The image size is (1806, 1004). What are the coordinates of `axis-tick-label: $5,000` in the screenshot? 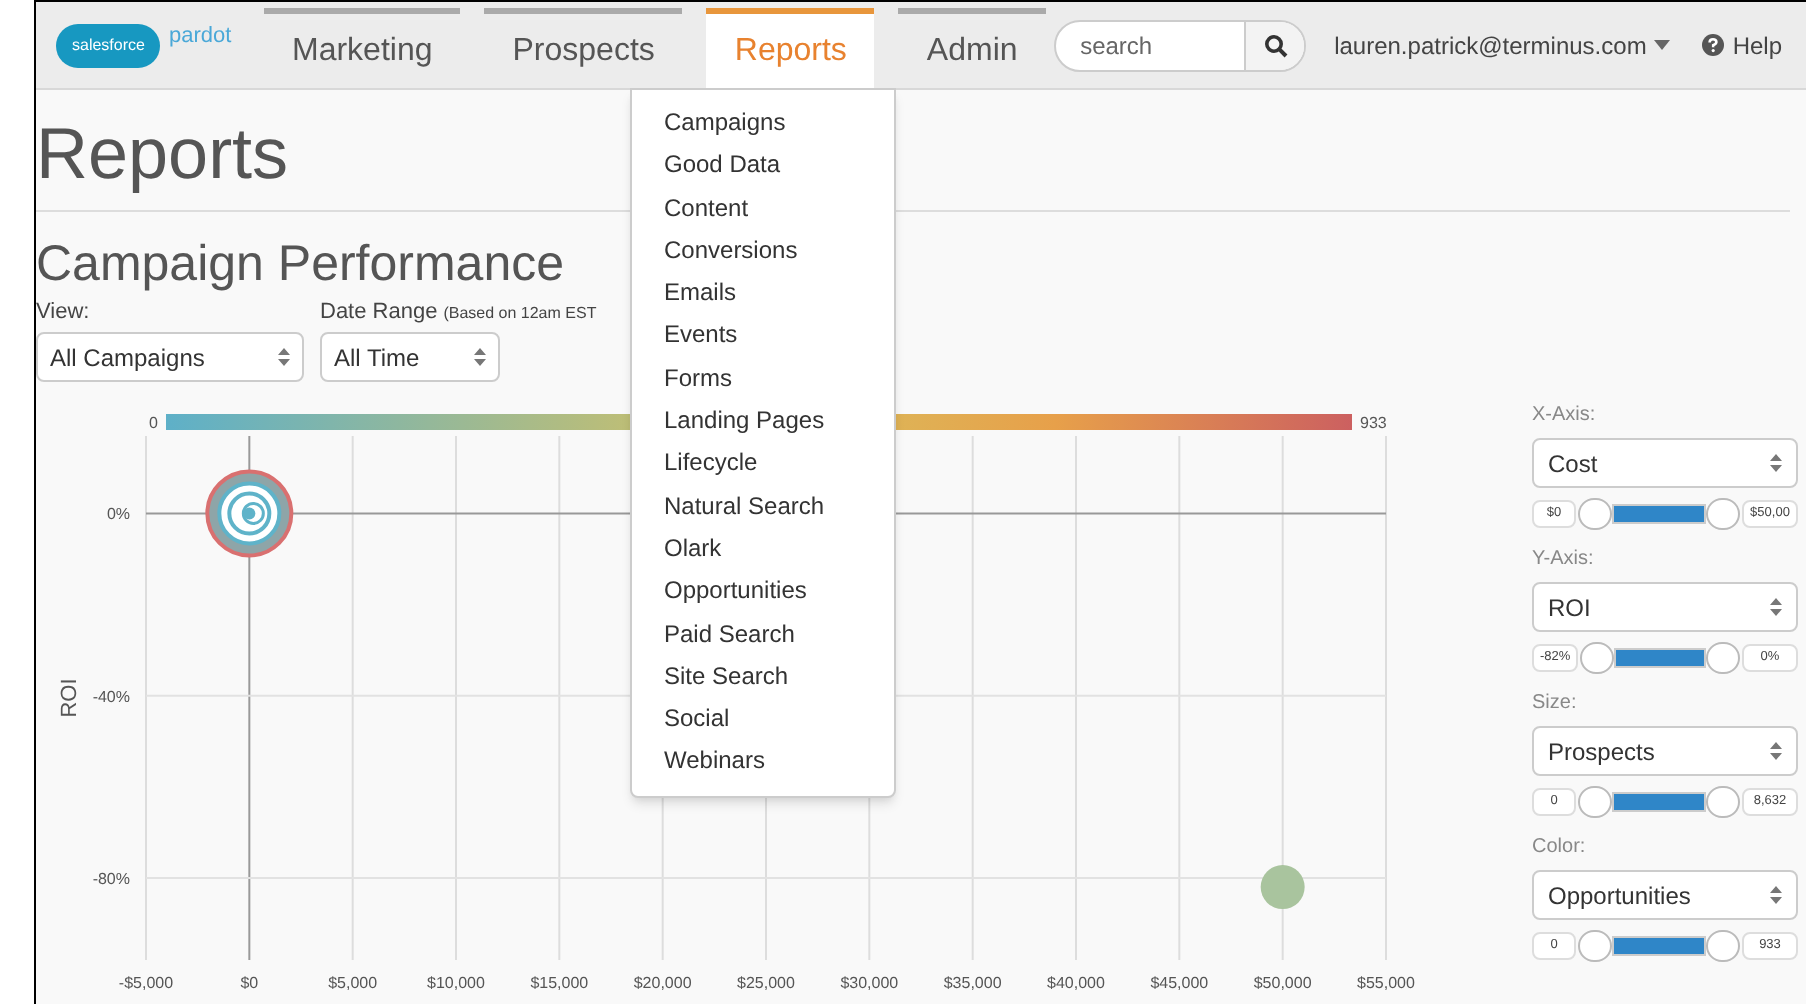 It's located at (353, 983).